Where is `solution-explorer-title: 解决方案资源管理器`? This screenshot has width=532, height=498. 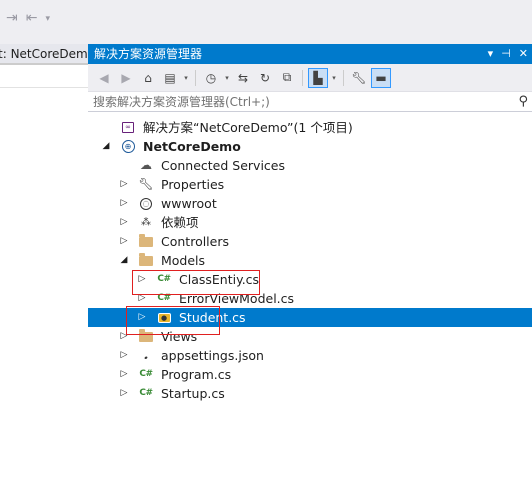
solution-explorer-title: 解决方案资源管理器 is located at coordinates (148, 54).